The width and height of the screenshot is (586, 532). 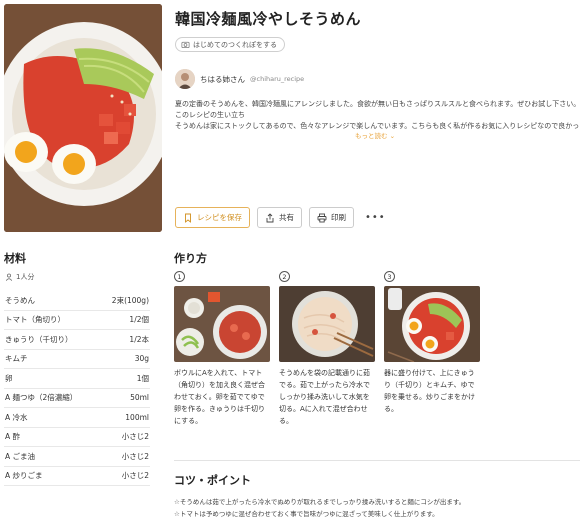 I want to click on camera-icon, so click(x=185, y=45).